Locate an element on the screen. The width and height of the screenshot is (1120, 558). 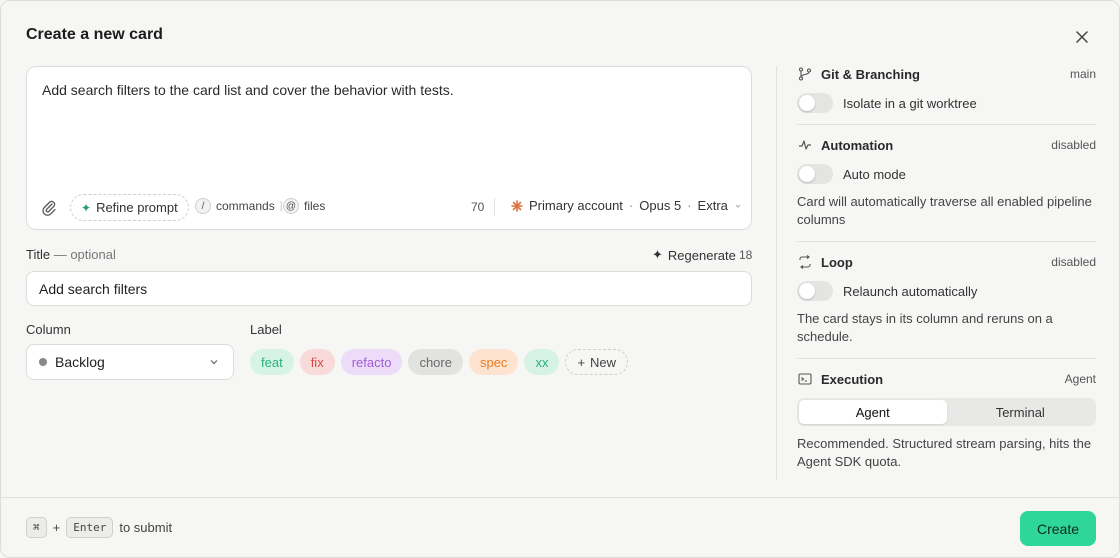
activity-icon is located at coordinates (805, 145).